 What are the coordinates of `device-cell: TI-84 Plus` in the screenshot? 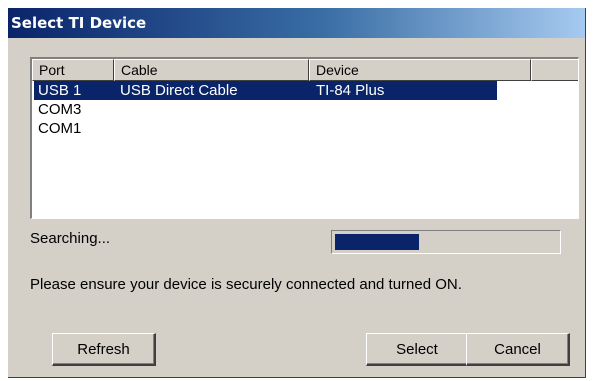 It's located at (350, 90).